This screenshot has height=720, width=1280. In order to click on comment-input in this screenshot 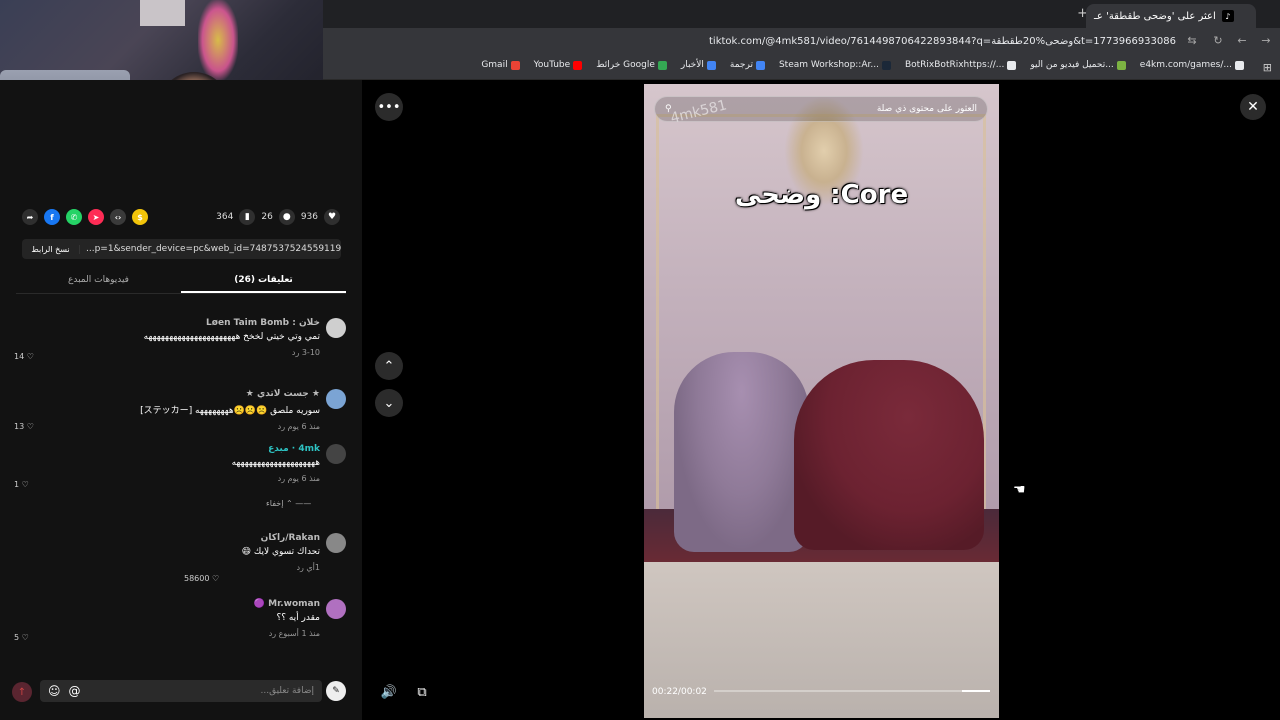, I will do `click(201, 691)`.